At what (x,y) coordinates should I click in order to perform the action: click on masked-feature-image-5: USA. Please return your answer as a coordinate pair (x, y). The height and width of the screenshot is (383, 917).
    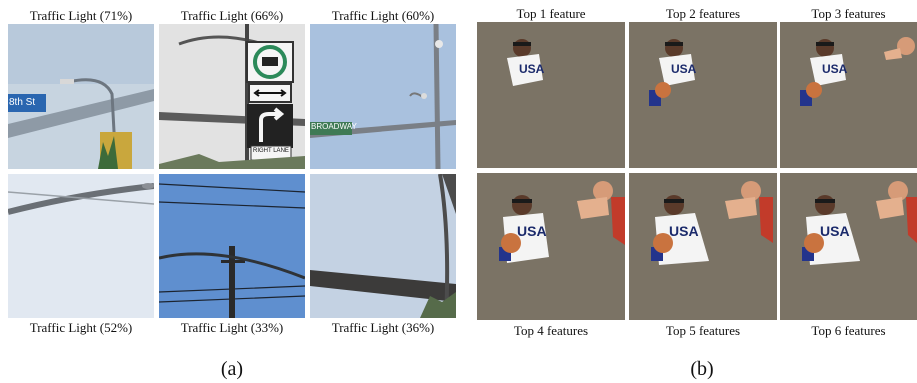
    Looking at the image, I should click on (703, 246).